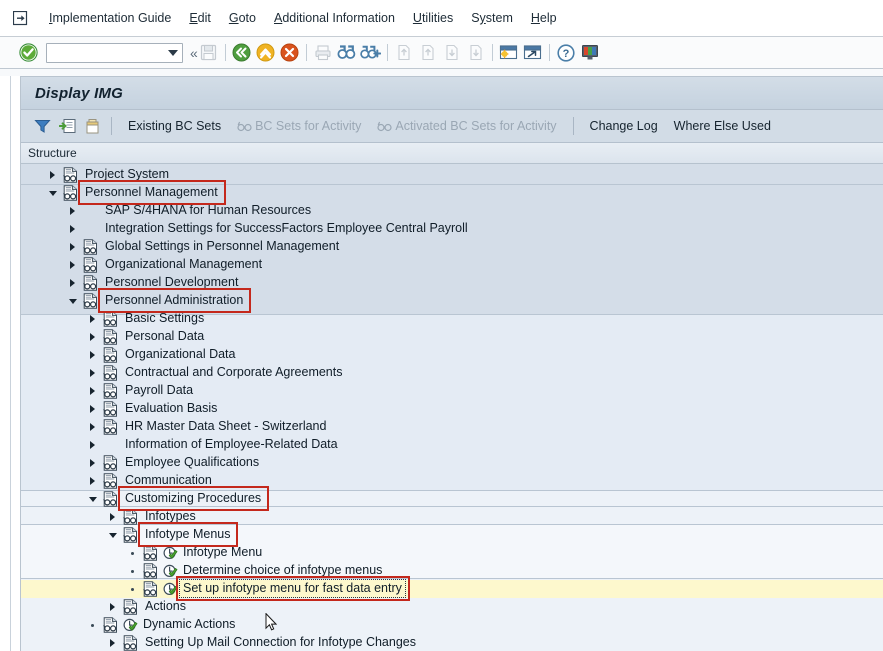  Describe the element at coordinates (194, 53) in the screenshot. I see `command-history-icon: «` at that location.